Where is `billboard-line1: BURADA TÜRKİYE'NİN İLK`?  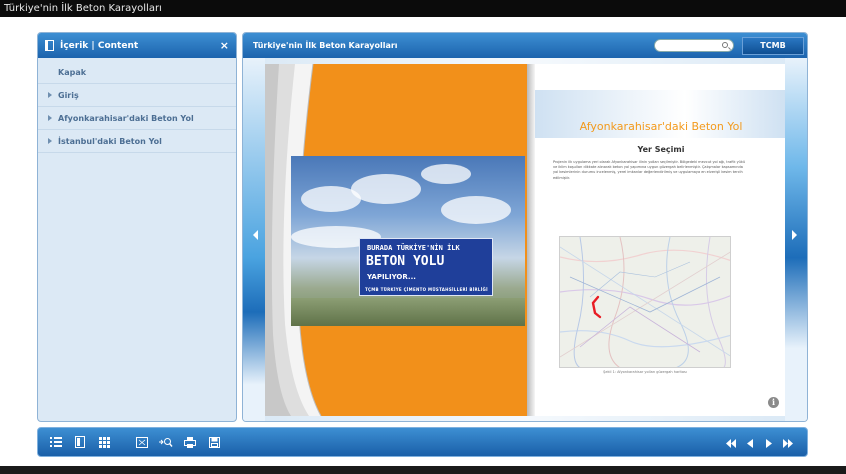 billboard-line1: BURADA TÜRKİYE'NİN İLK is located at coordinates (413, 248).